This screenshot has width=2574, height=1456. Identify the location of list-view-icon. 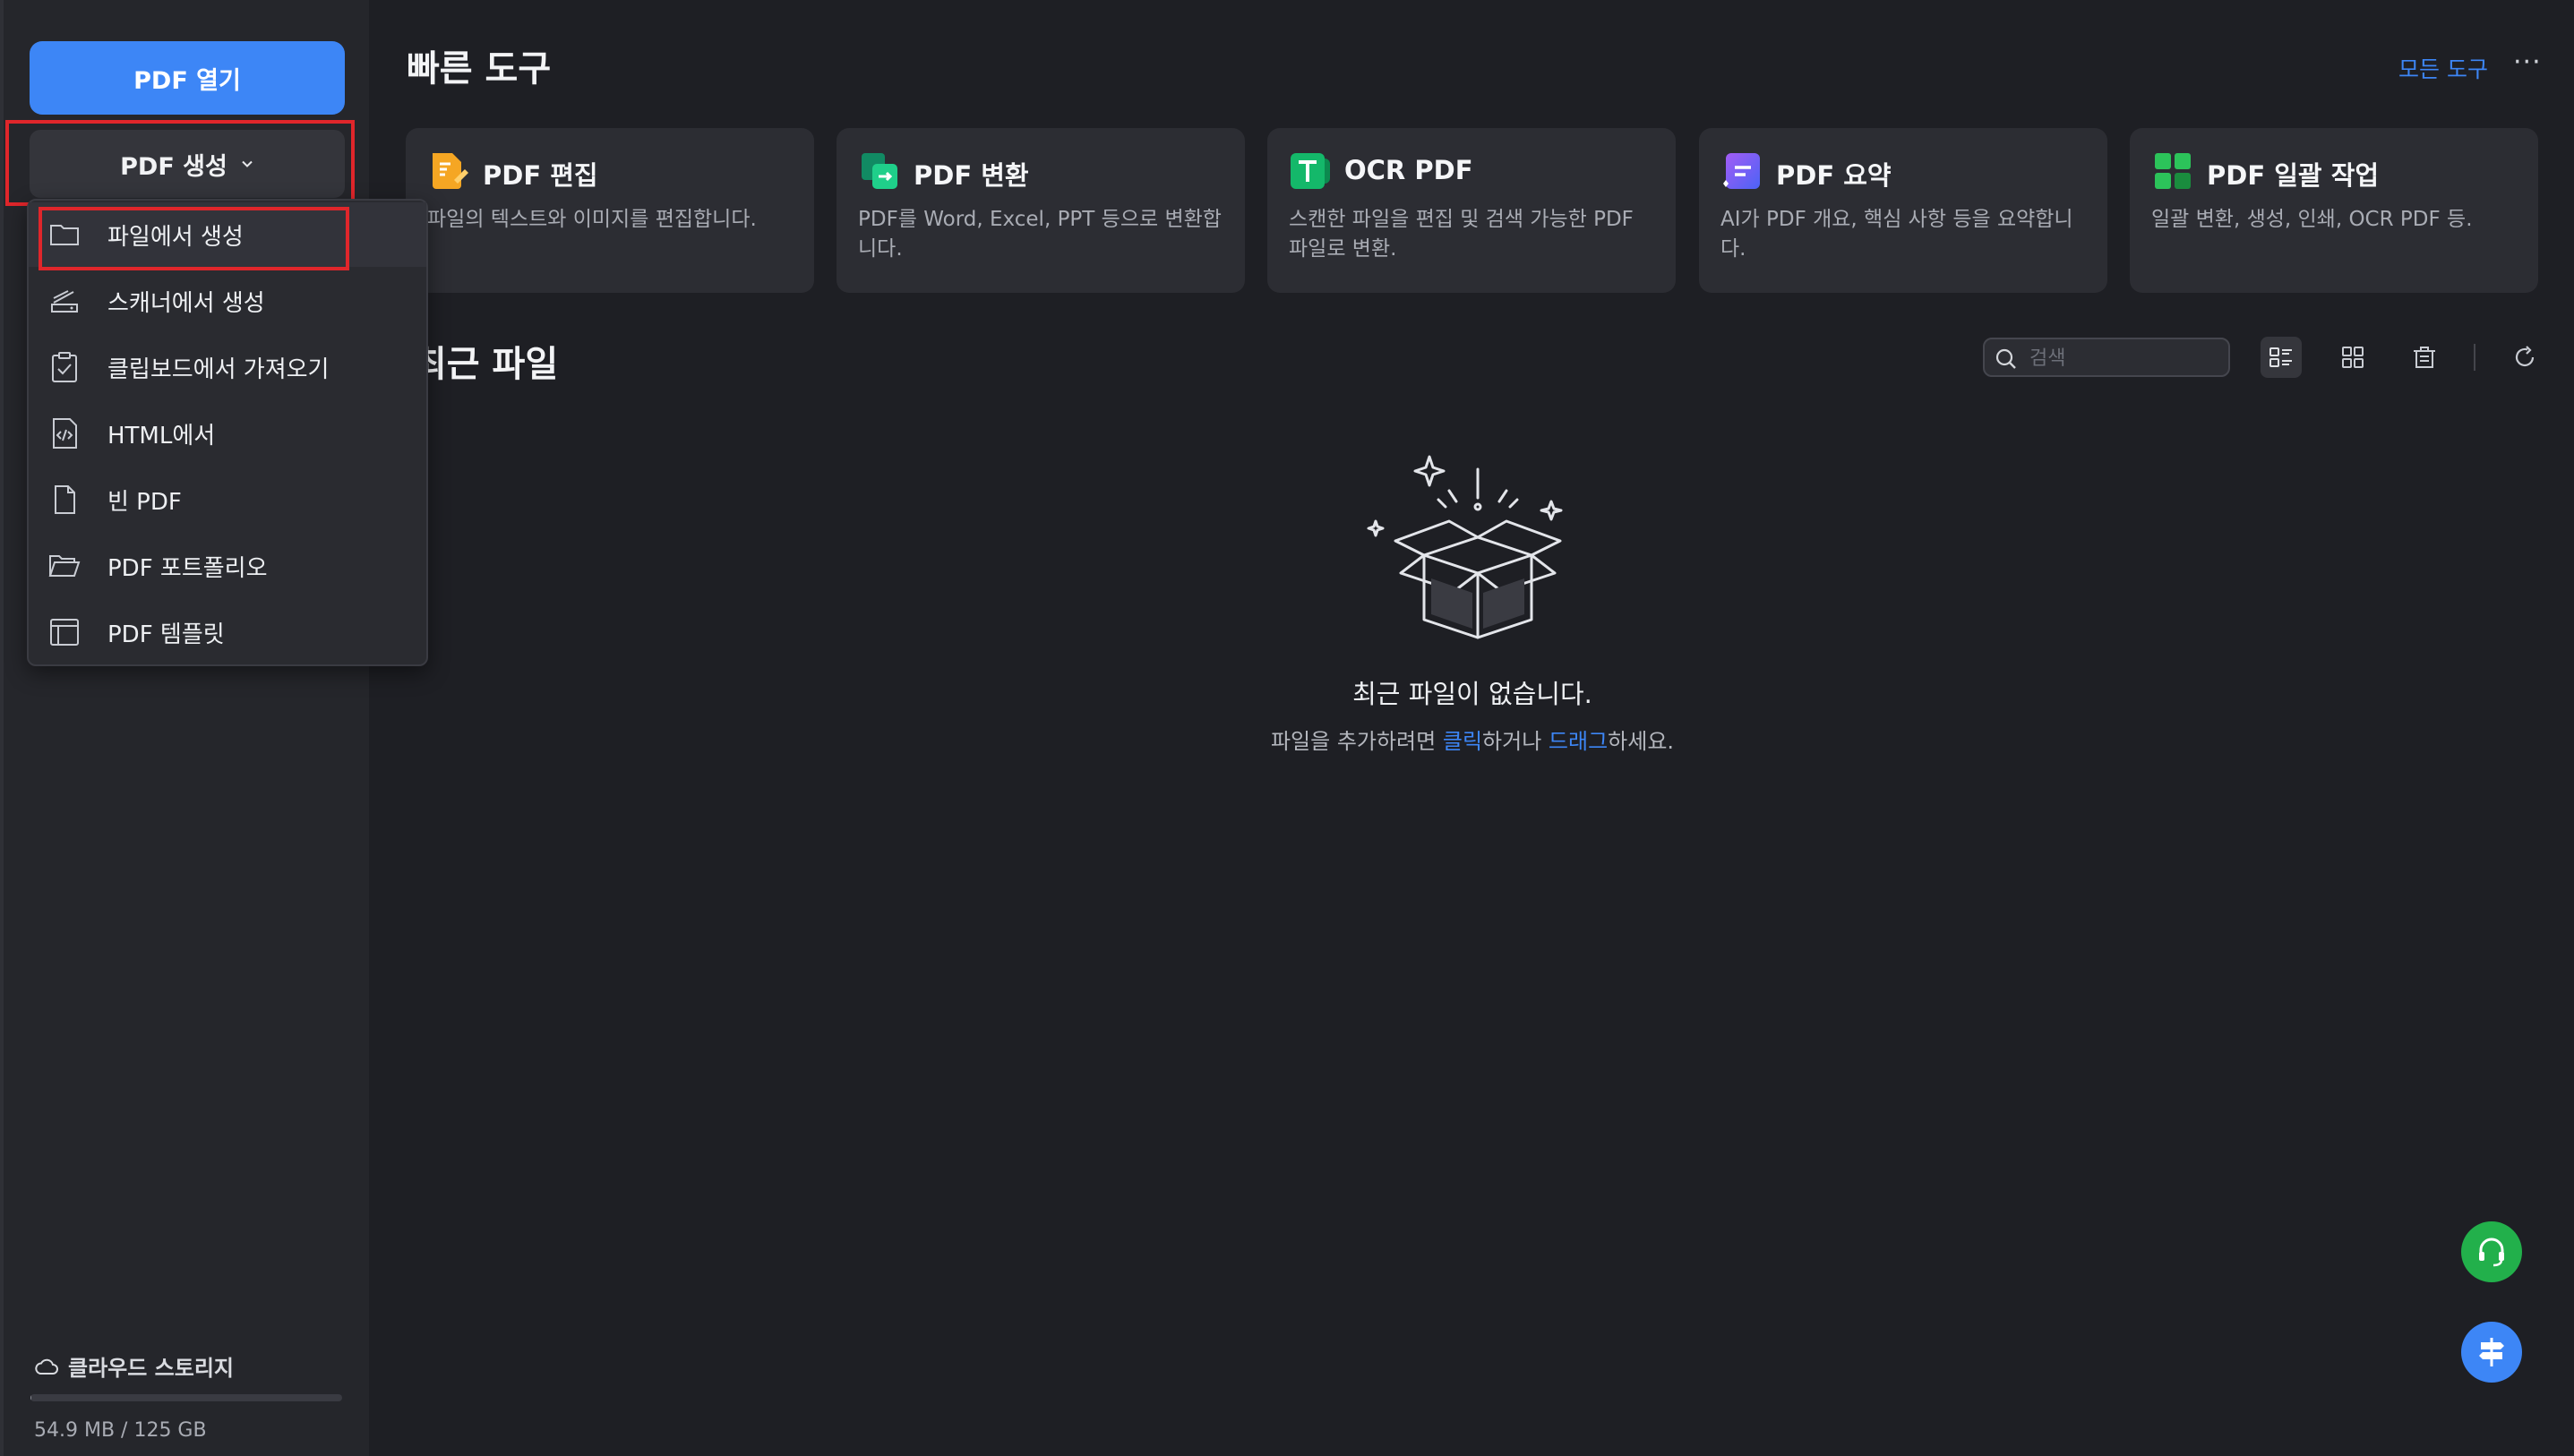
(2280, 357).